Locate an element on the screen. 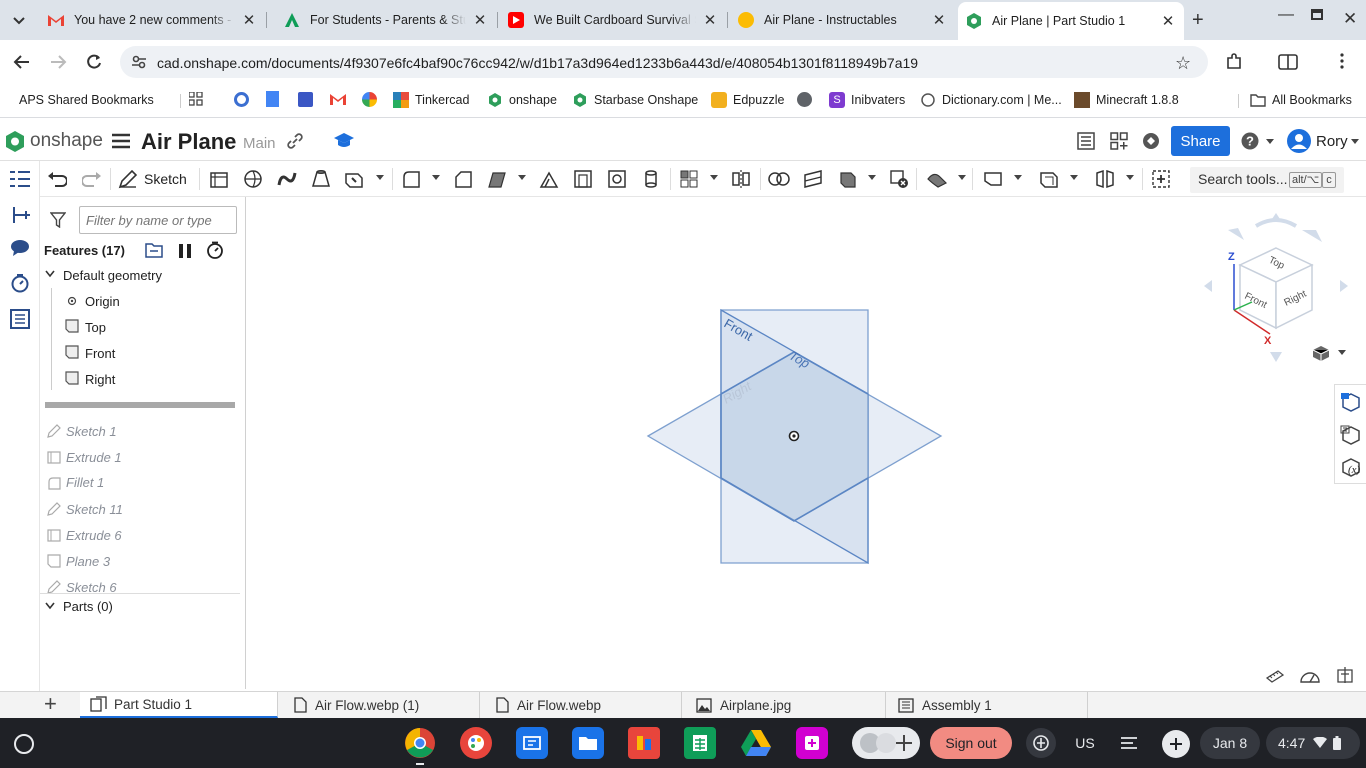 This screenshot has width=1366, height=768. bookmark-edpuzzle: Edpuzzle is located at coordinates (747, 100).